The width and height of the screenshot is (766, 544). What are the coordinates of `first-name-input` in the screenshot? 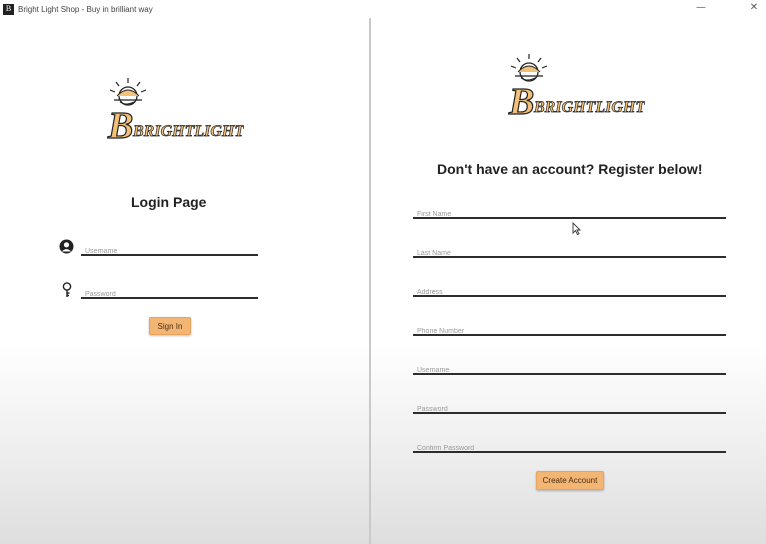 It's located at (569, 214).